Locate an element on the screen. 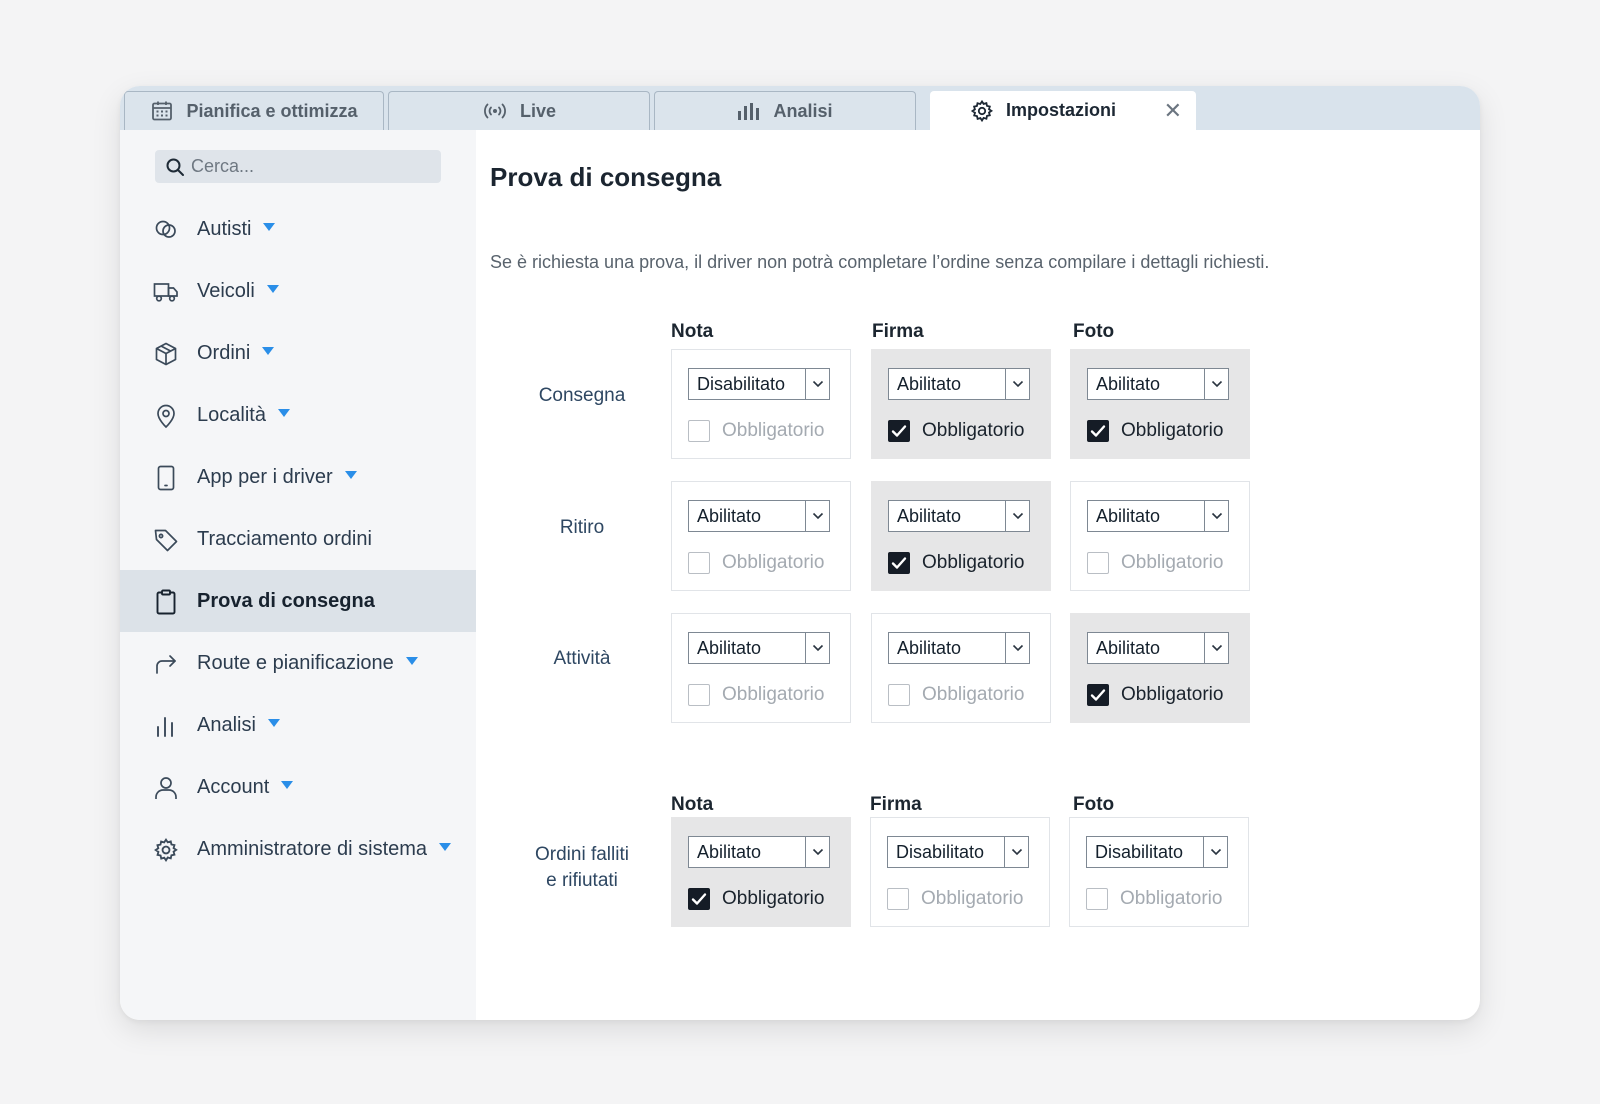  tab-impostazioni: Impostazioni ✕ is located at coordinates (1063, 110).